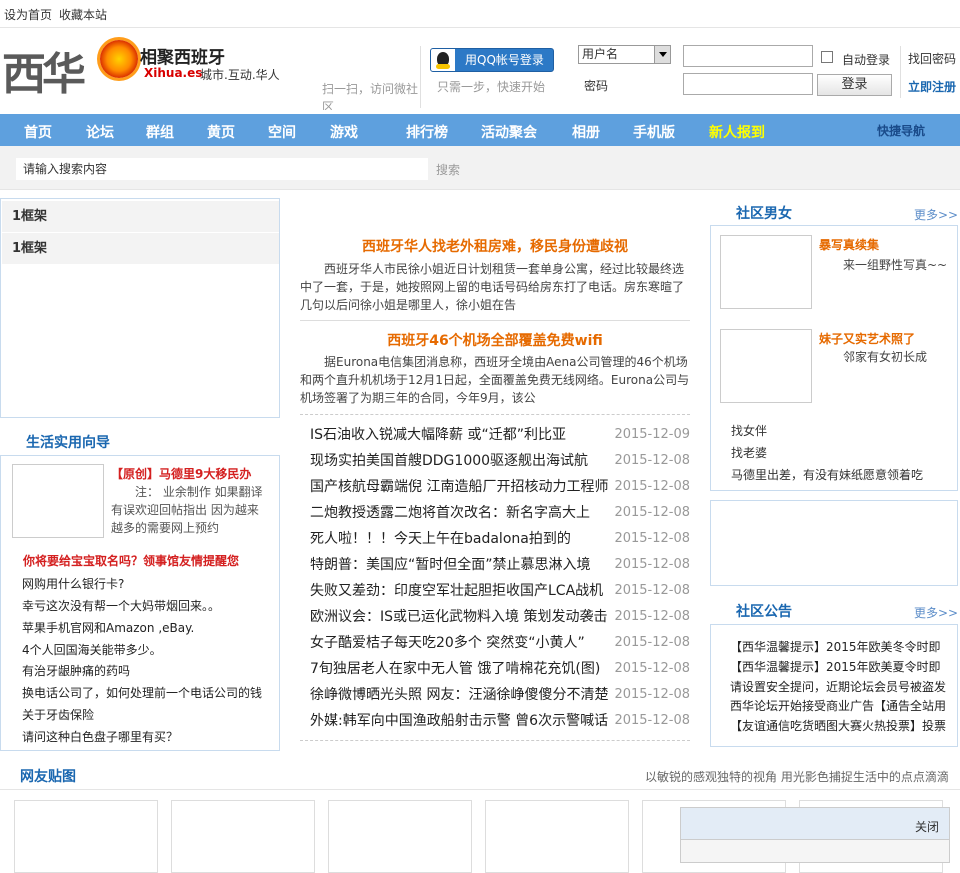  Describe the element at coordinates (500, 591) in the screenshot. I see `news-list-item: 失败又差劲：印度空军壮起胆拒收国产LCA战机 2015-12-08` at that location.